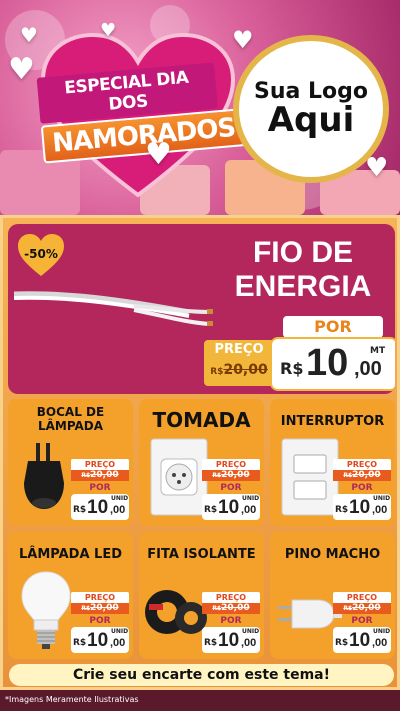 The width and height of the screenshot is (400, 711). What do you see at coordinates (70, 426) in the screenshot?
I see `product-name-line2: LÂMPADA` at bounding box center [70, 426].